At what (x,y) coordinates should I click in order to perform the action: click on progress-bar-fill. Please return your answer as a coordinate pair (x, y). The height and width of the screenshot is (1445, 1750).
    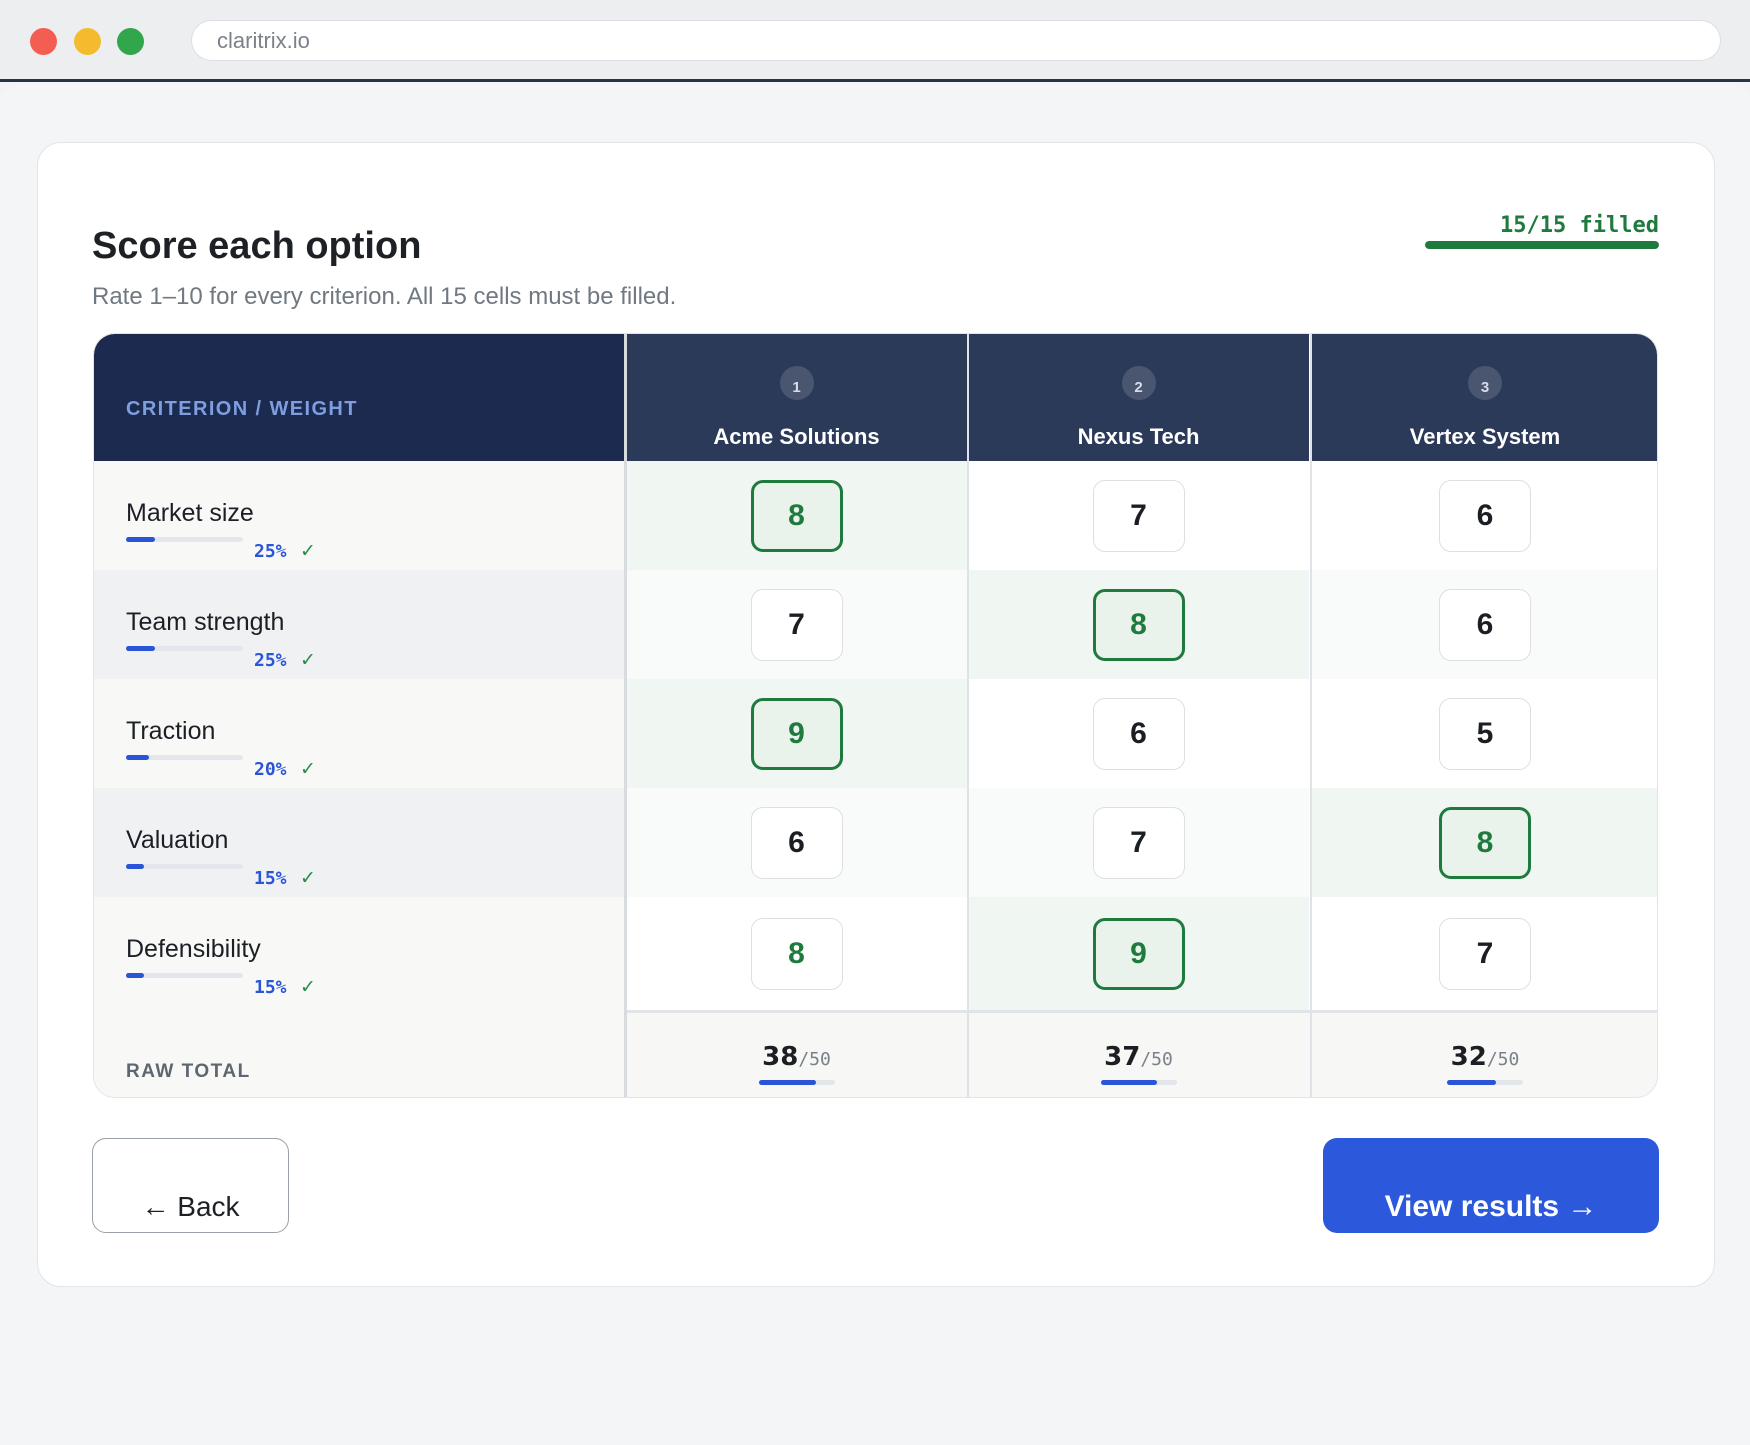
    Looking at the image, I should click on (1542, 245).